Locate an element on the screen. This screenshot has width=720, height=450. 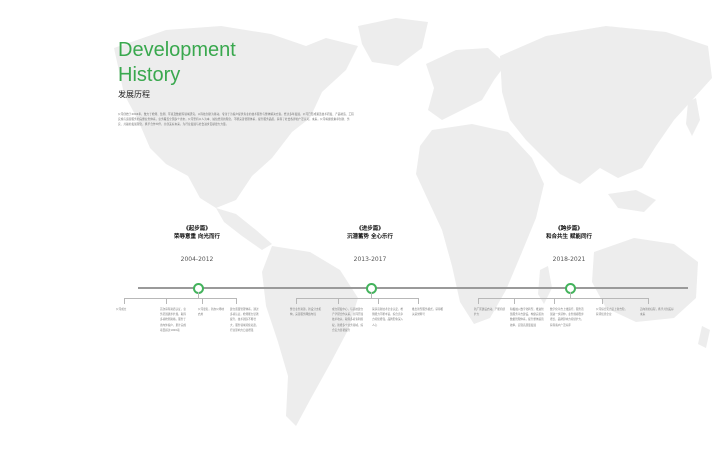
timeline-event: 公司成立 is located at coordinates (121, 309).